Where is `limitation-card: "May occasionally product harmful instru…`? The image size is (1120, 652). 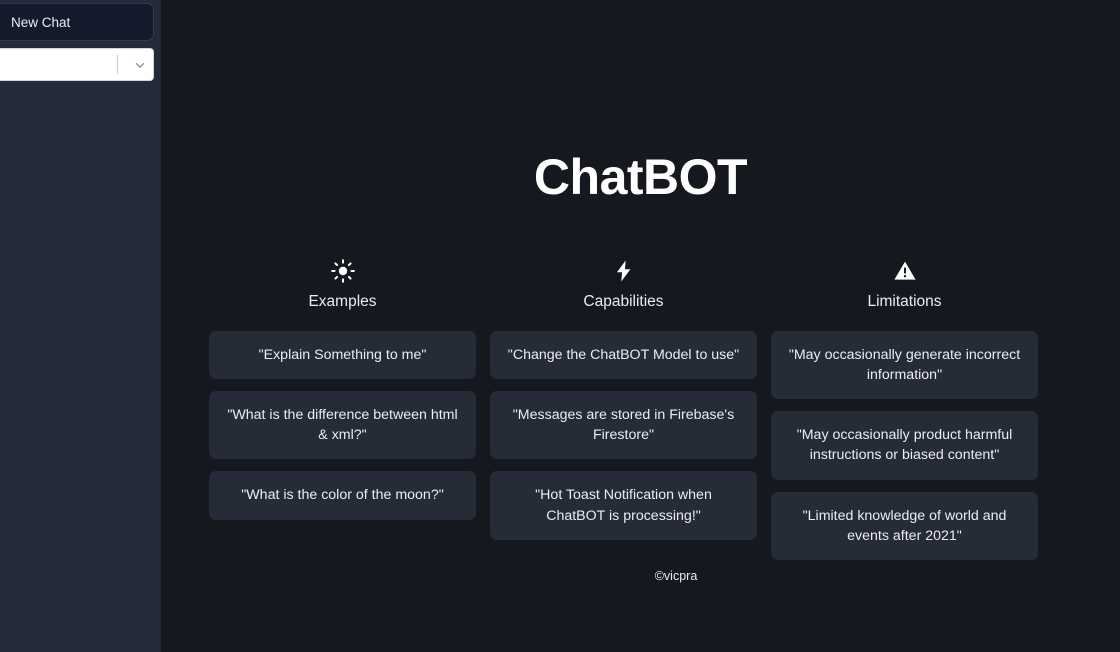 limitation-card: "May occasionally product harmful instru… is located at coordinates (904, 445).